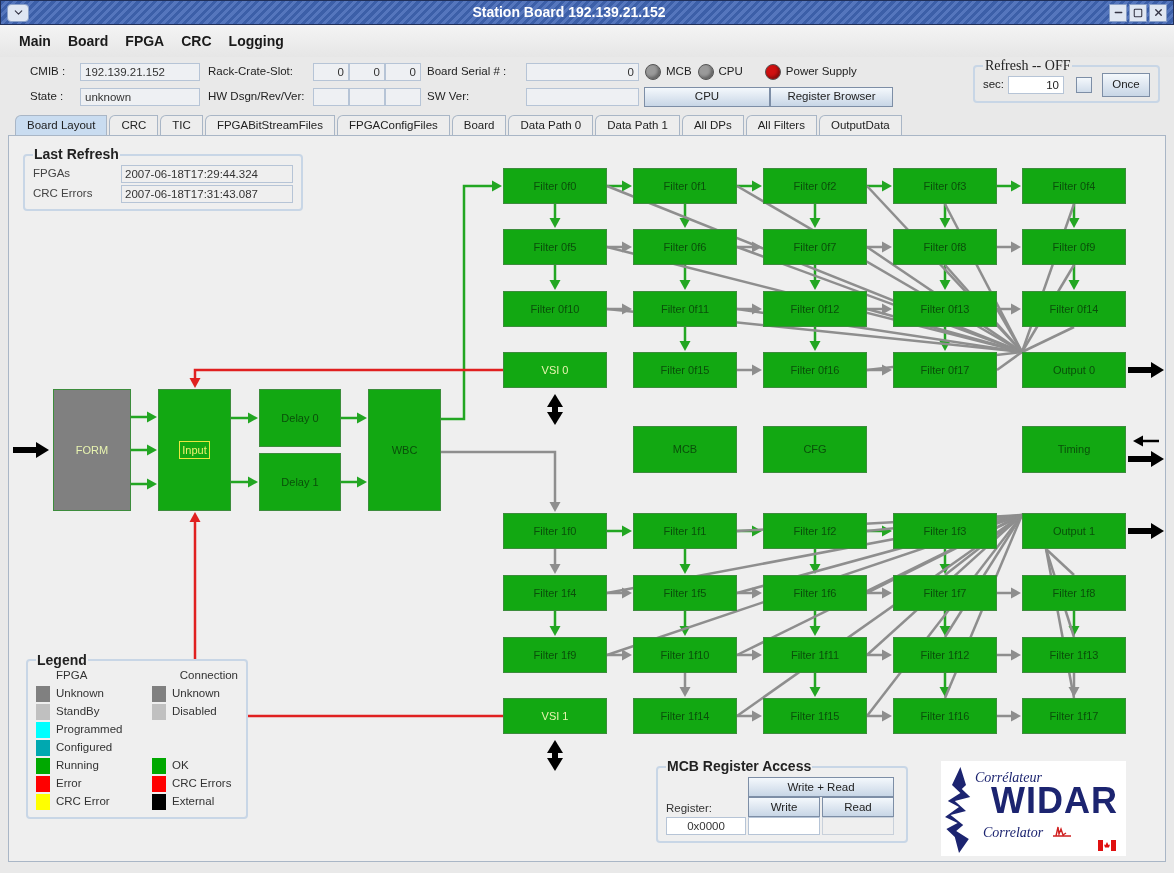 The width and height of the screenshot is (1174, 873). I want to click on state-field: unknown, so click(140, 97).